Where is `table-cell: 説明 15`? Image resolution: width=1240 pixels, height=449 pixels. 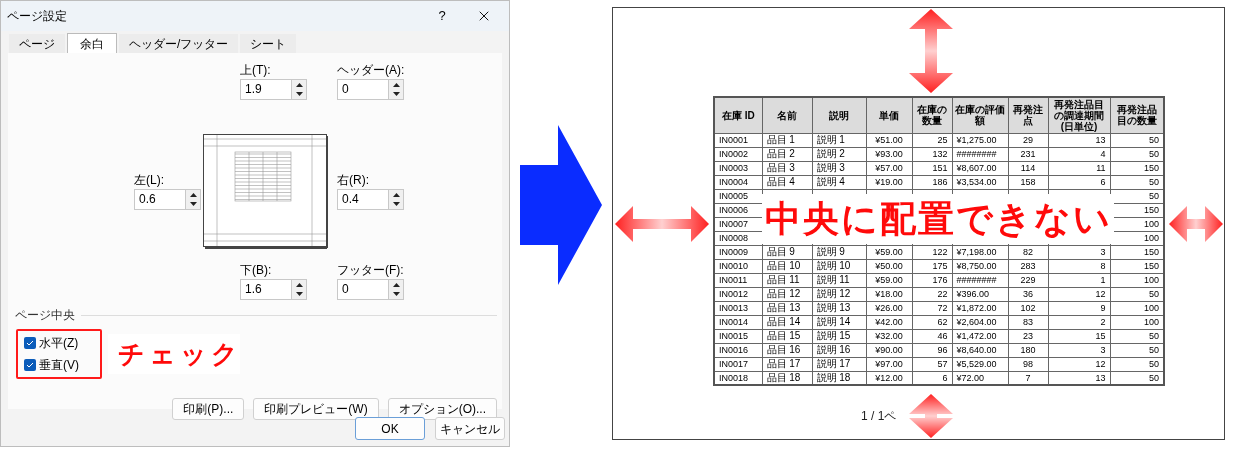
table-cell: 説明 15 is located at coordinates (839, 336).